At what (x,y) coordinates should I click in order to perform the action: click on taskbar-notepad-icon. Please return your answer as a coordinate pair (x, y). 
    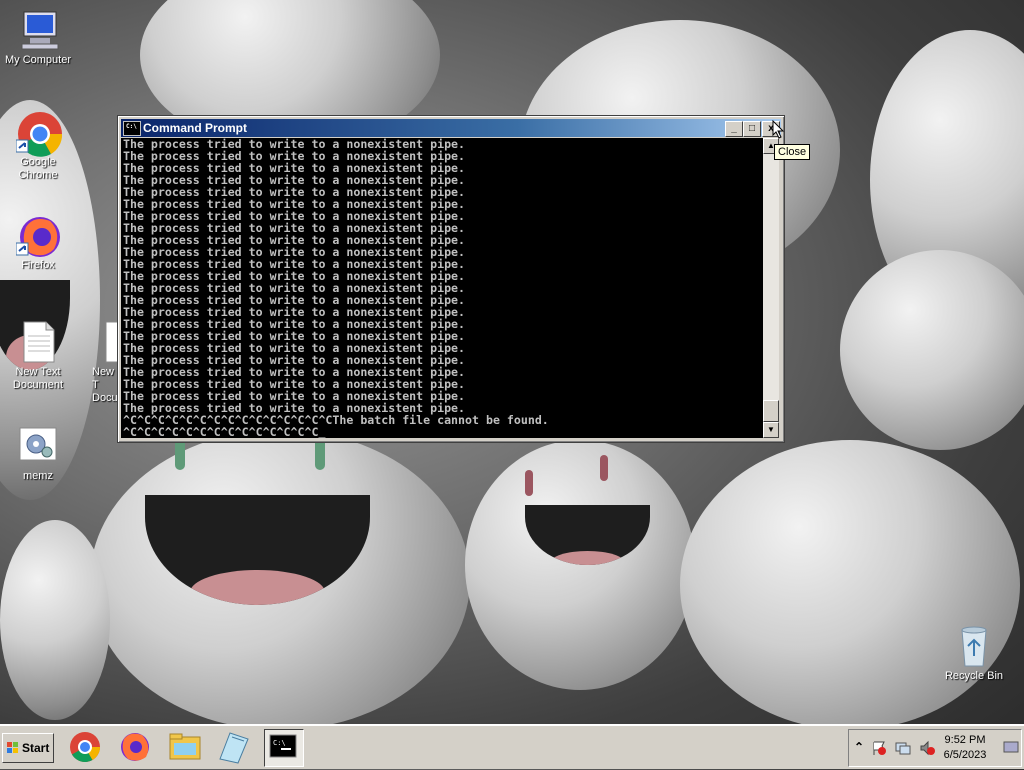
    Looking at the image, I should click on (233, 747).